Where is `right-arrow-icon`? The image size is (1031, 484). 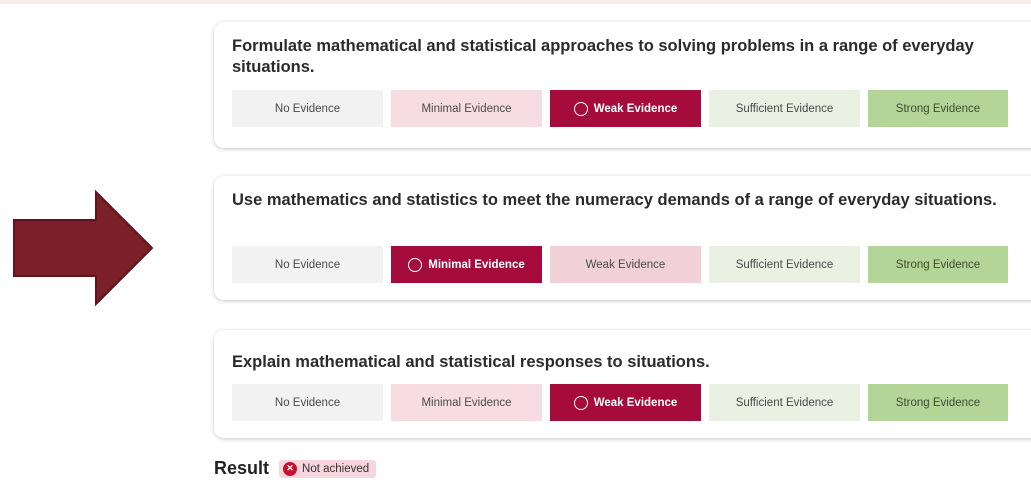 right-arrow-icon is located at coordinates (83, 248).